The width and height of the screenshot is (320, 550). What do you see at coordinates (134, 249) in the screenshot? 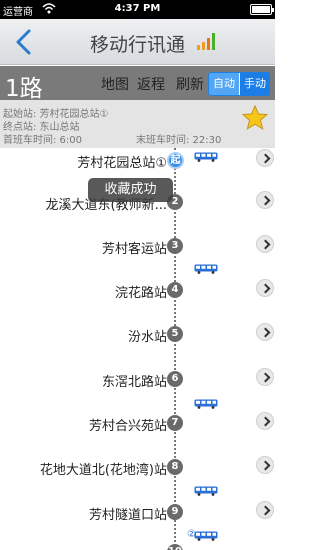
I see `stop-name: 芳村客运站` at bounding box center [134, 249].